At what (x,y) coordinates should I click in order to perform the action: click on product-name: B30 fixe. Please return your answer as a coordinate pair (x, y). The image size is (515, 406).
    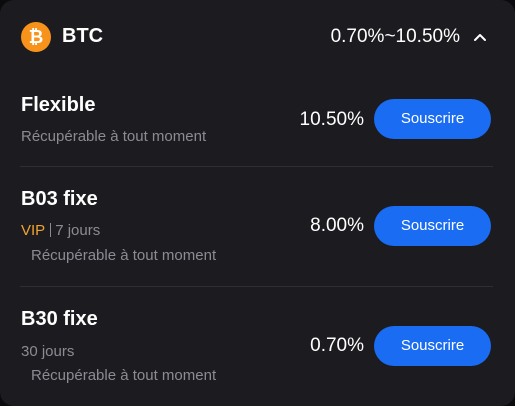
    Looking at the image, I should click on (59, 319).